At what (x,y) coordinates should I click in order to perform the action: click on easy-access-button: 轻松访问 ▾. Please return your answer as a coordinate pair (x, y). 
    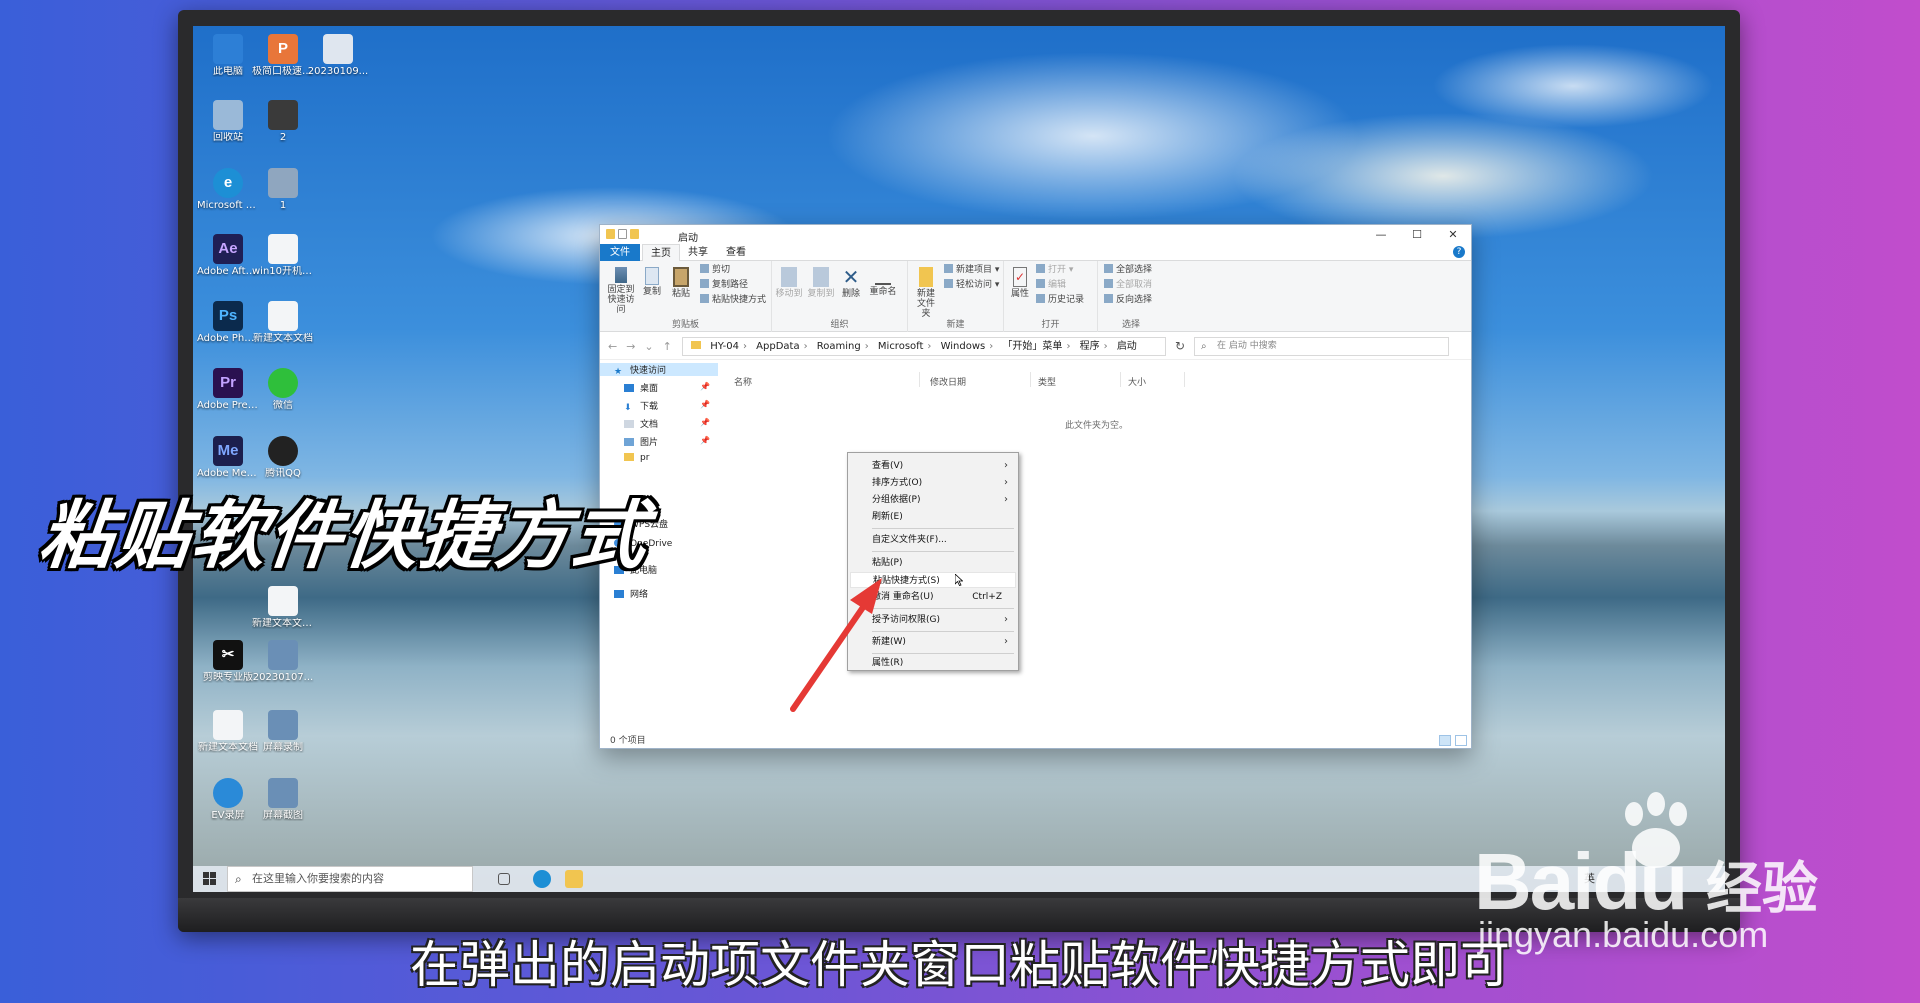
    Looking at the image, I should click on (971, 285).